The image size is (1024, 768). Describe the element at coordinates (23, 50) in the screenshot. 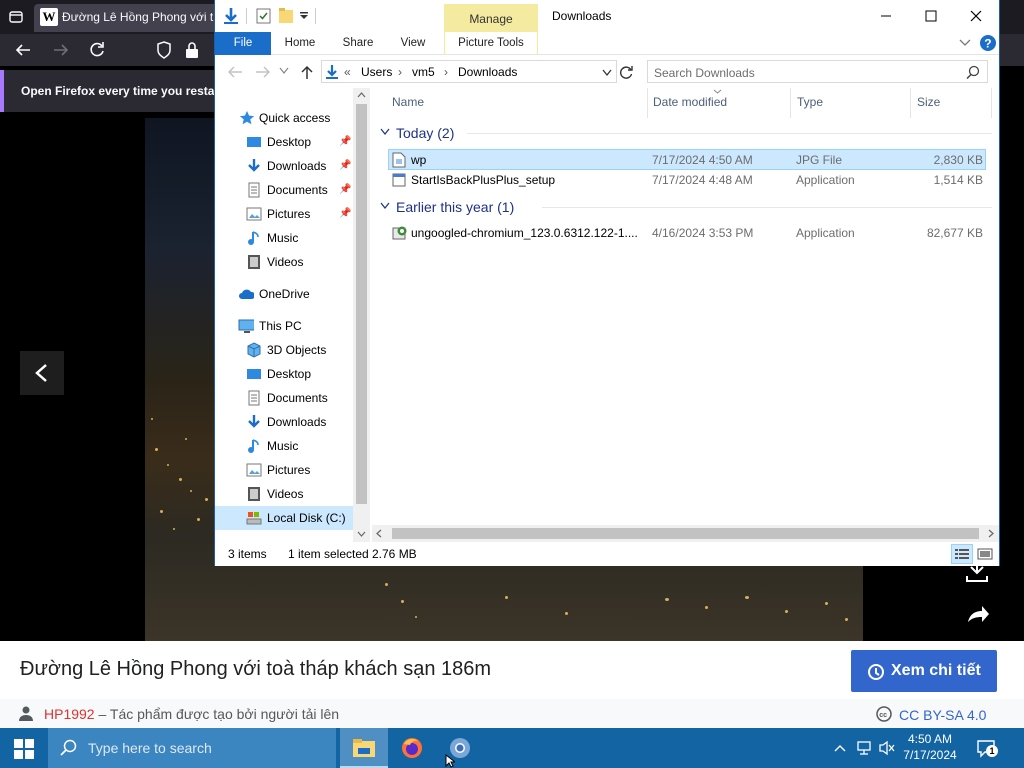

I see `back-arrow-icon` at that location.